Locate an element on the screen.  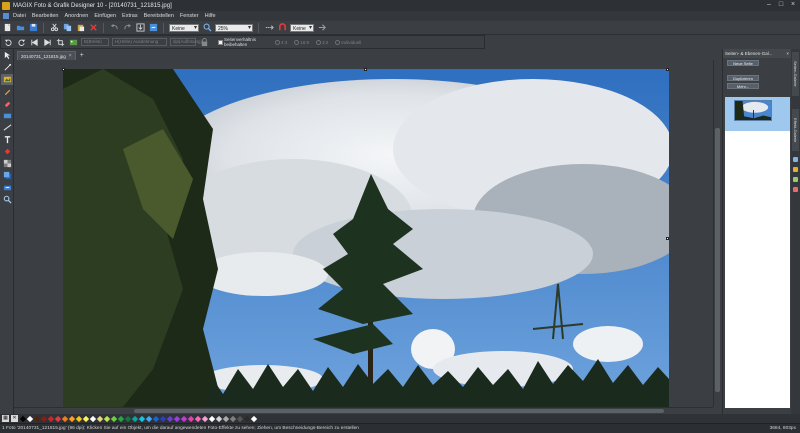
rotate-left-icon is located at coordinates (8, 42).